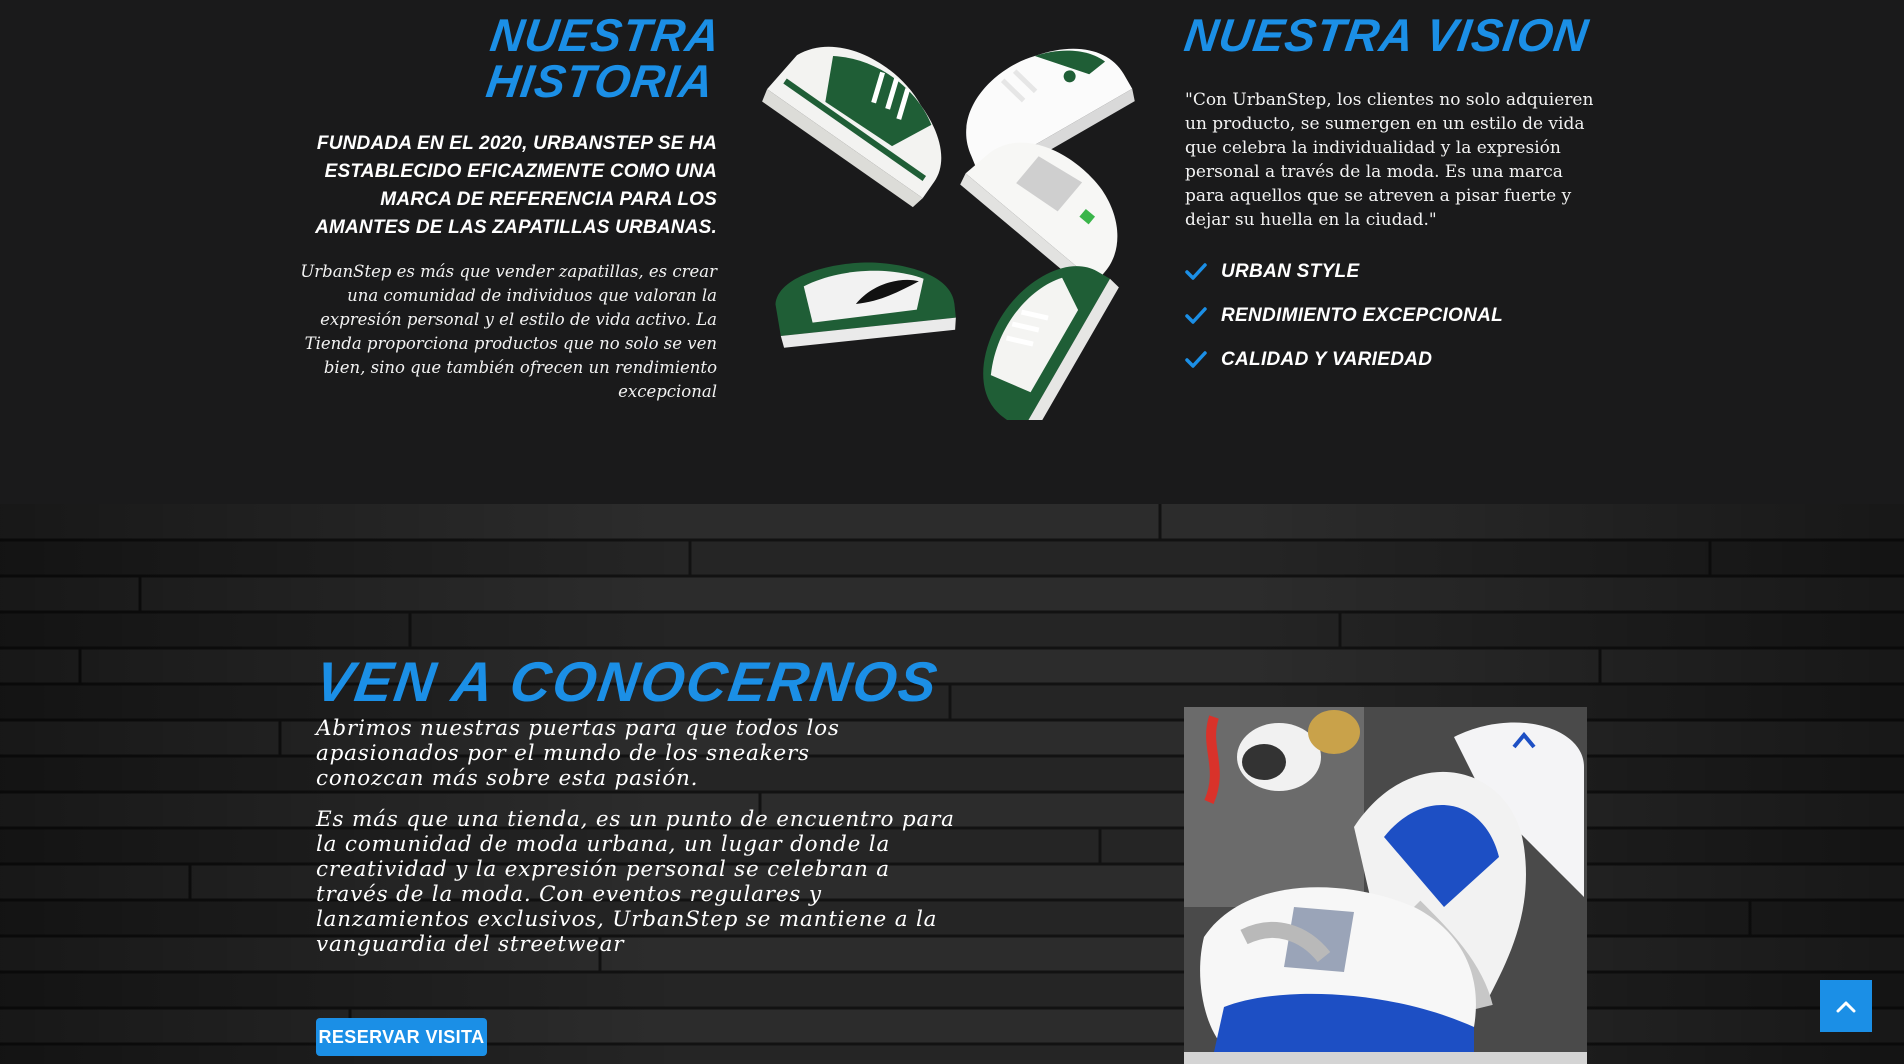  What do you see at coordinates (603, 58) in the screenshot?
I see `historia-title: Nuestra Historia` at bounding box center [603, 58].